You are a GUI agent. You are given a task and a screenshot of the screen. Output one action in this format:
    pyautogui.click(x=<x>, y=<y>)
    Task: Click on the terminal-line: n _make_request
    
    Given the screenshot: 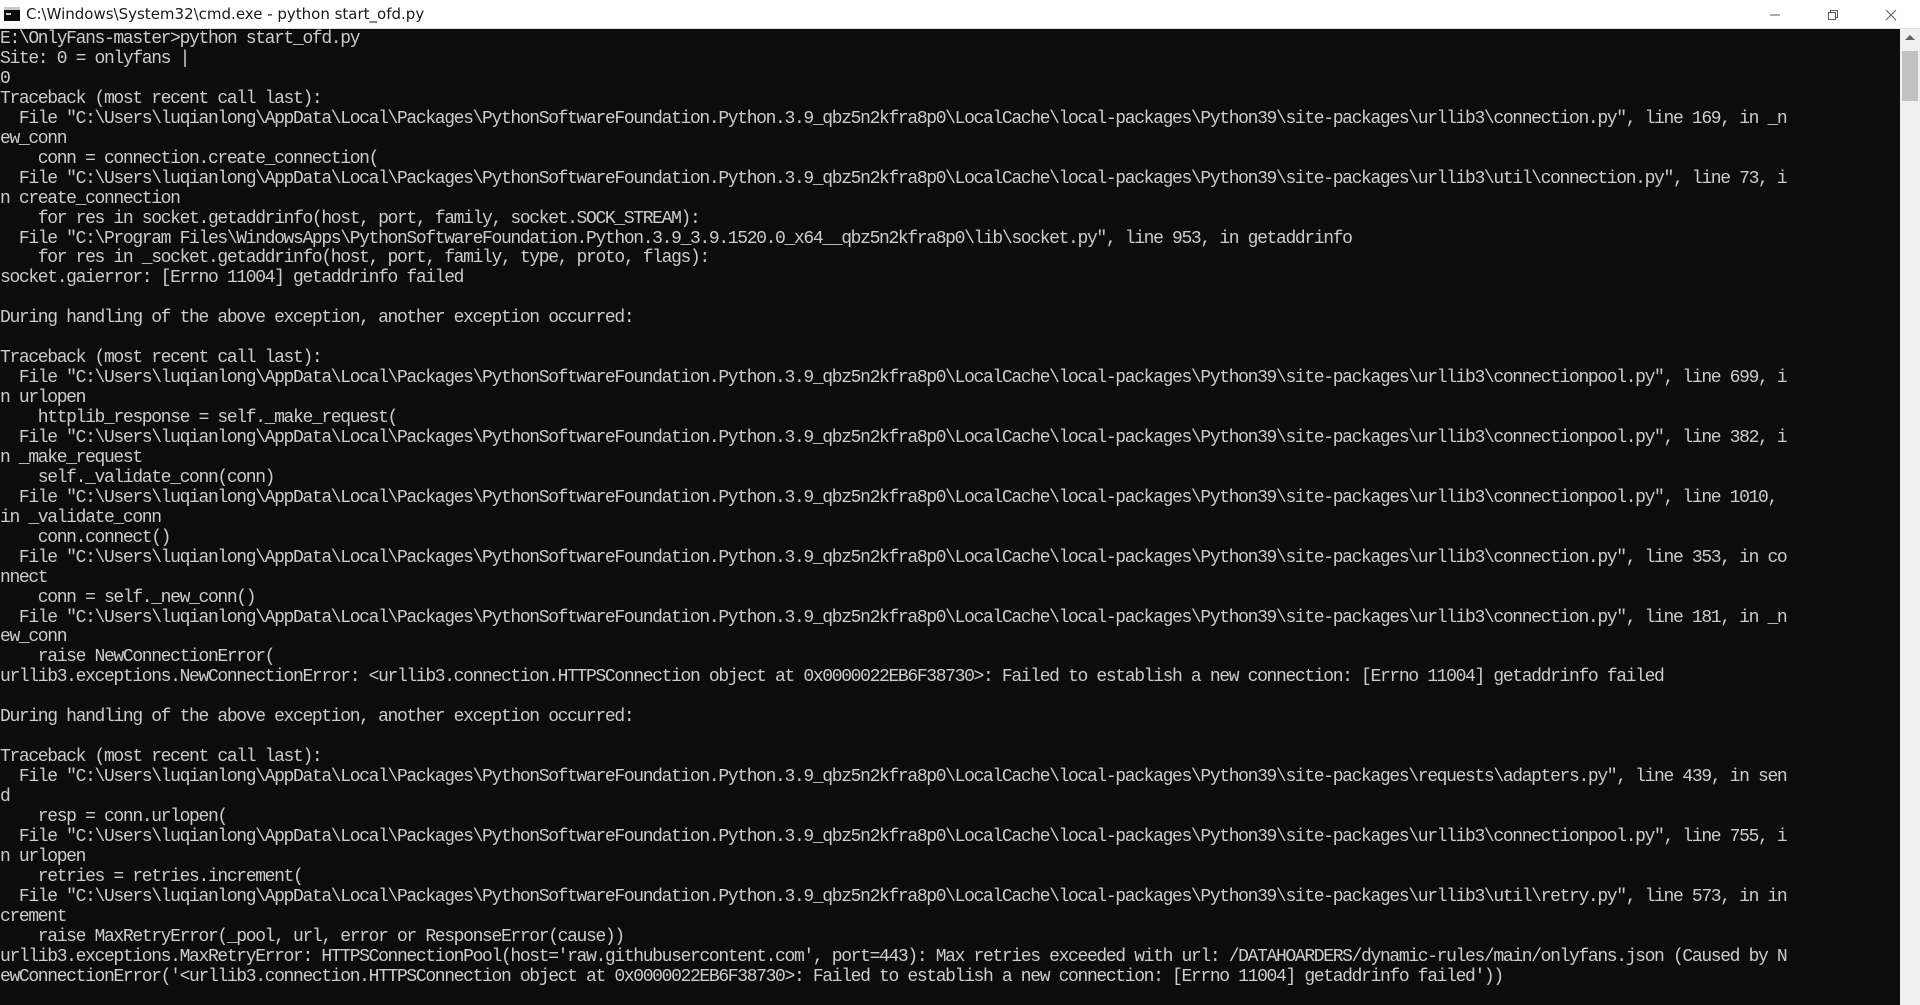 What is the action you would take?
    pyautogui.click(x=71, y=457)
    